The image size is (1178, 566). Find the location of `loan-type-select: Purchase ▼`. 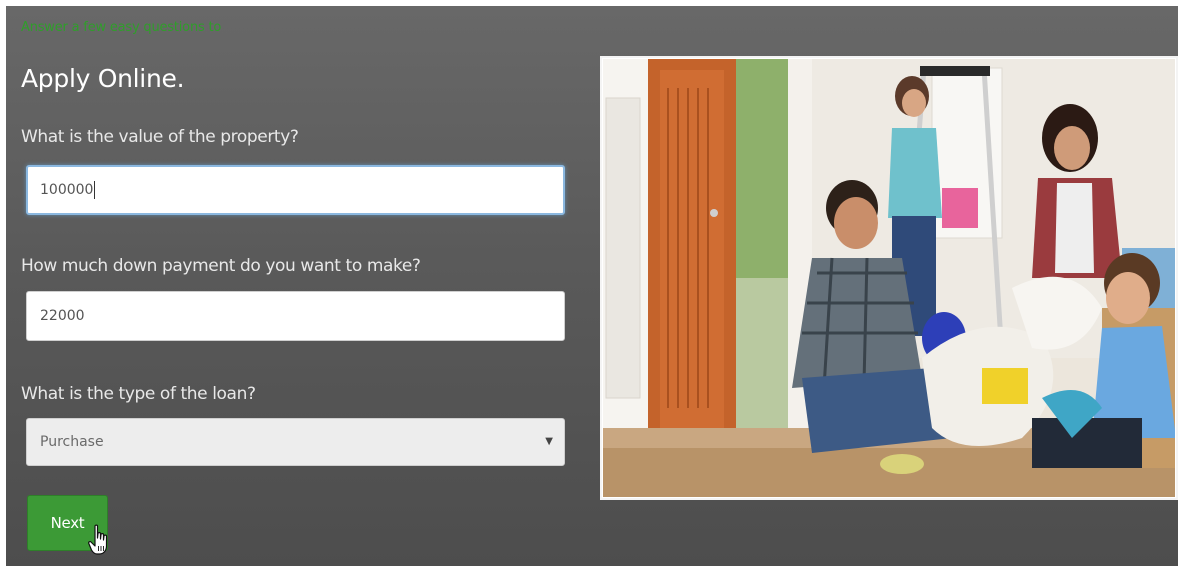

loan-type-select: Purchase ▼ is located at coordinates (295, 442).